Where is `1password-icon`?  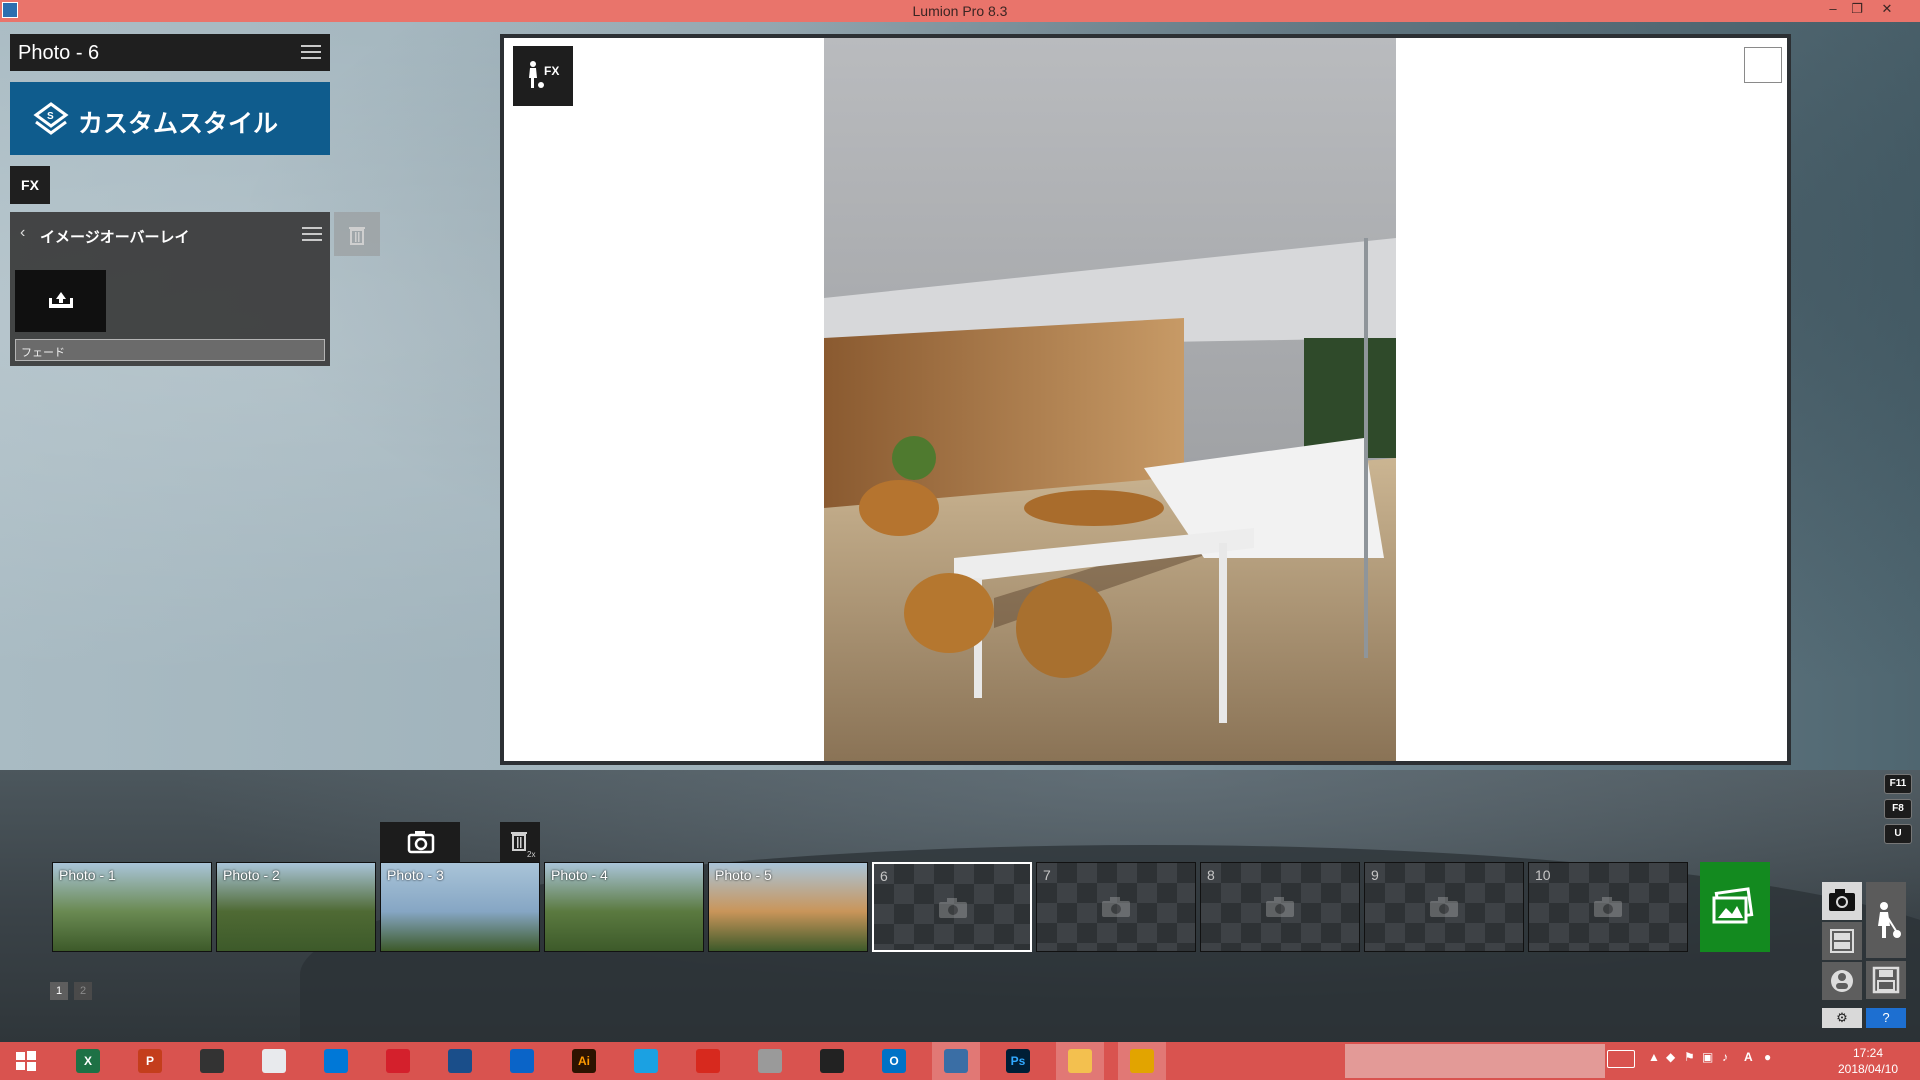 1password-icon is located at coordinates (460, 1061).